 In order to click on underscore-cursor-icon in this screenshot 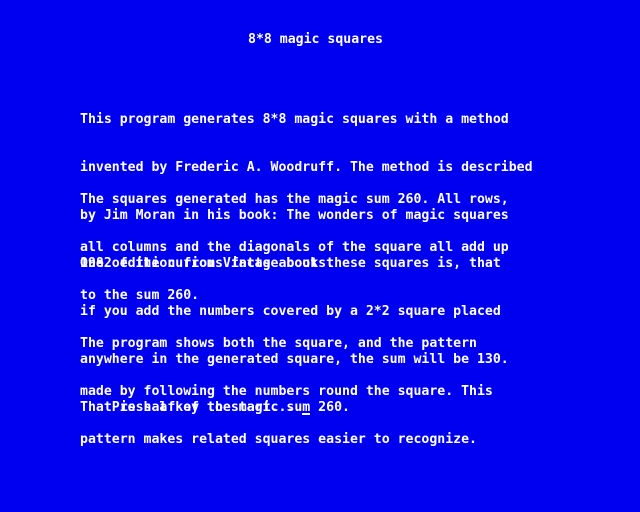, I will do `click(306, 414)`.